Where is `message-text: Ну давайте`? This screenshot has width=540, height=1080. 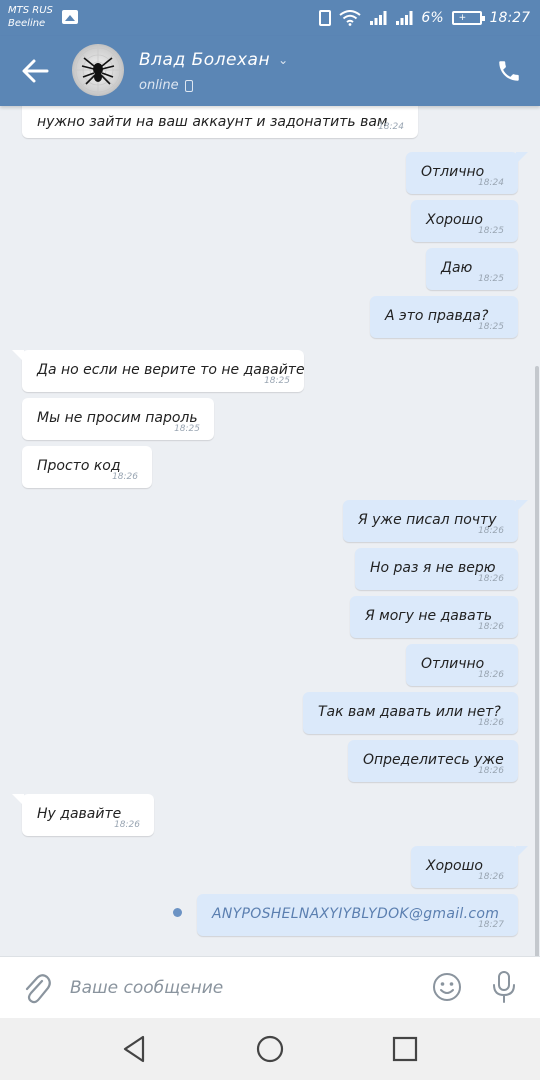 message-text: Ну давайте is located at coordinates (79, 814).